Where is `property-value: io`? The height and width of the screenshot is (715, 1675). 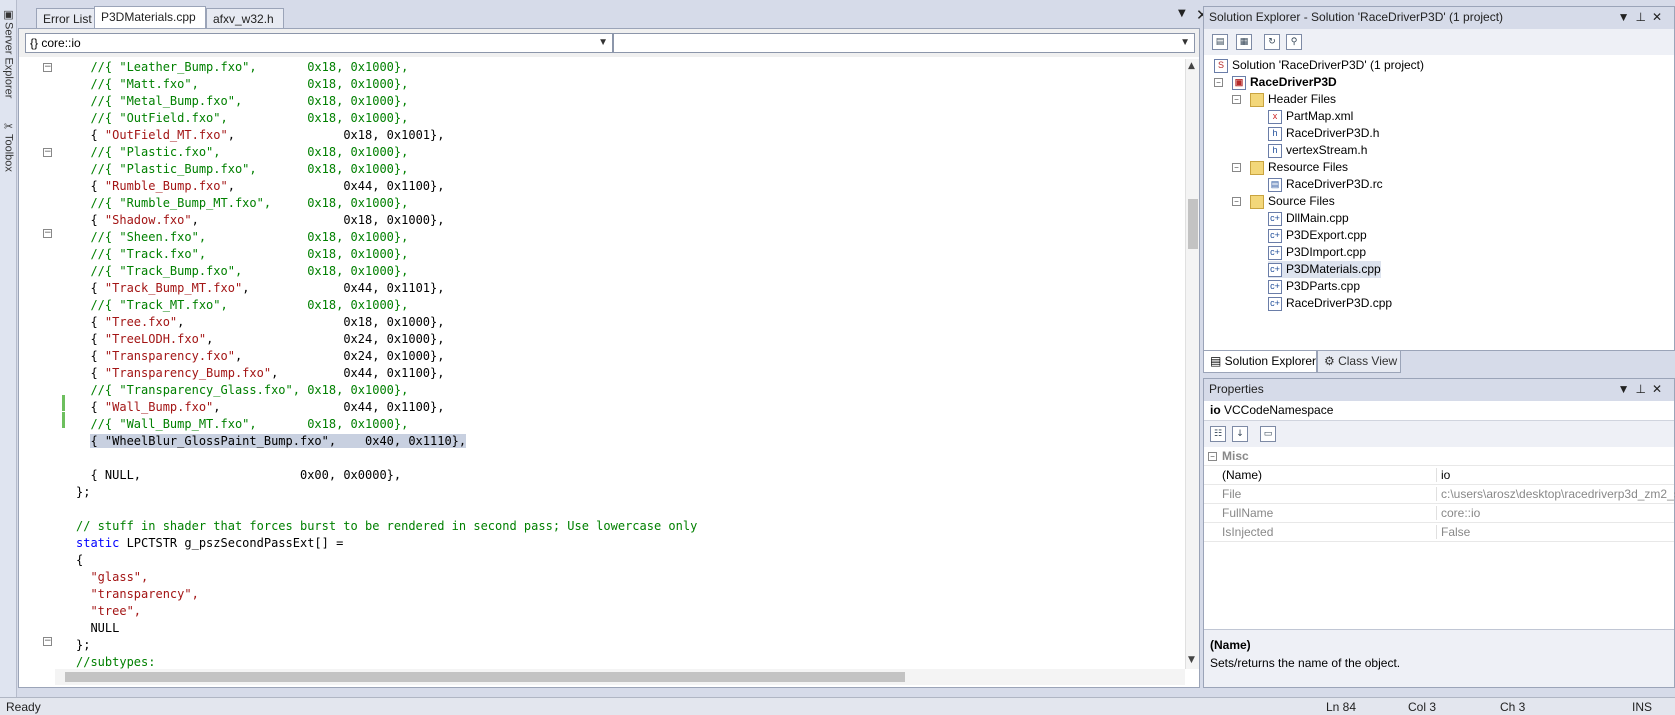 property-value: io is located at coordinates (1555, 475).